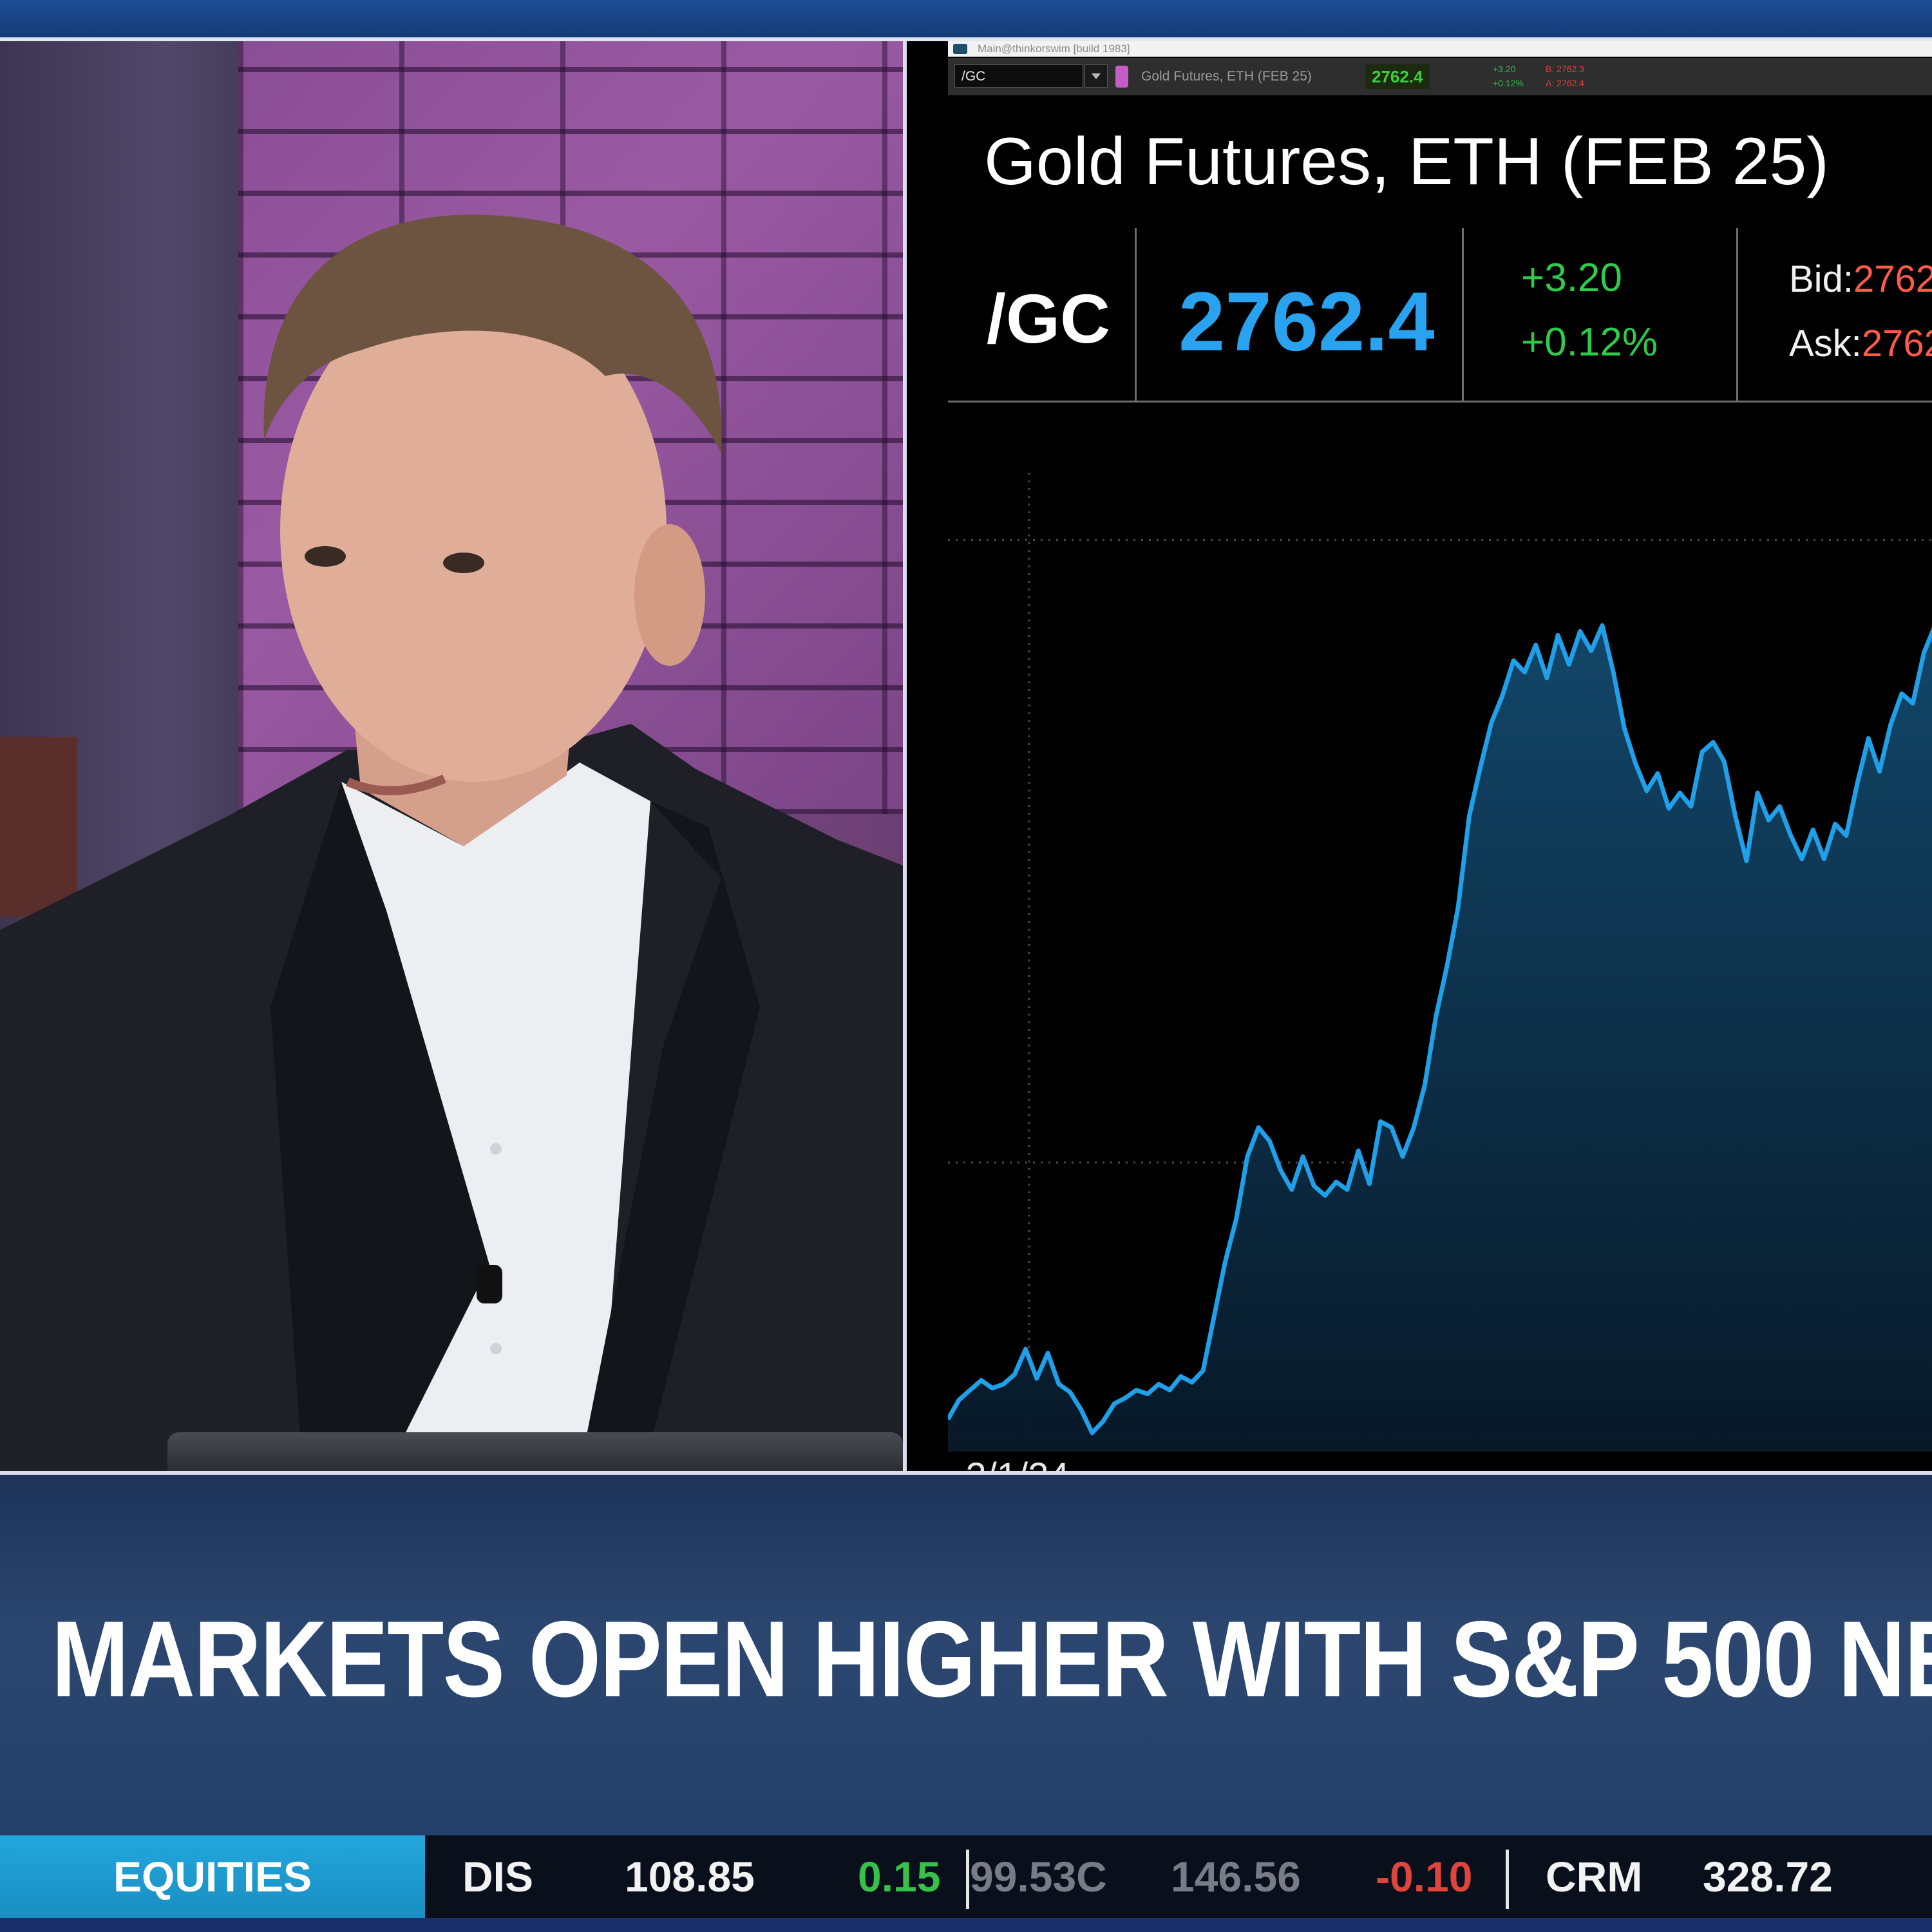 The height and width of the screenshot is (1932, 1932). What do you see at coordinates (1572, 278) in the screenshot?
I see `quote-net-change: +3.20` at bounding box center [1572, 278].